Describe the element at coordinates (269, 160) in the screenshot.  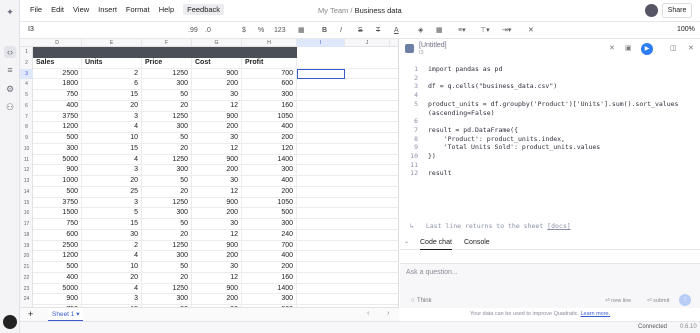
I see `data-cell: 1400` at that location.